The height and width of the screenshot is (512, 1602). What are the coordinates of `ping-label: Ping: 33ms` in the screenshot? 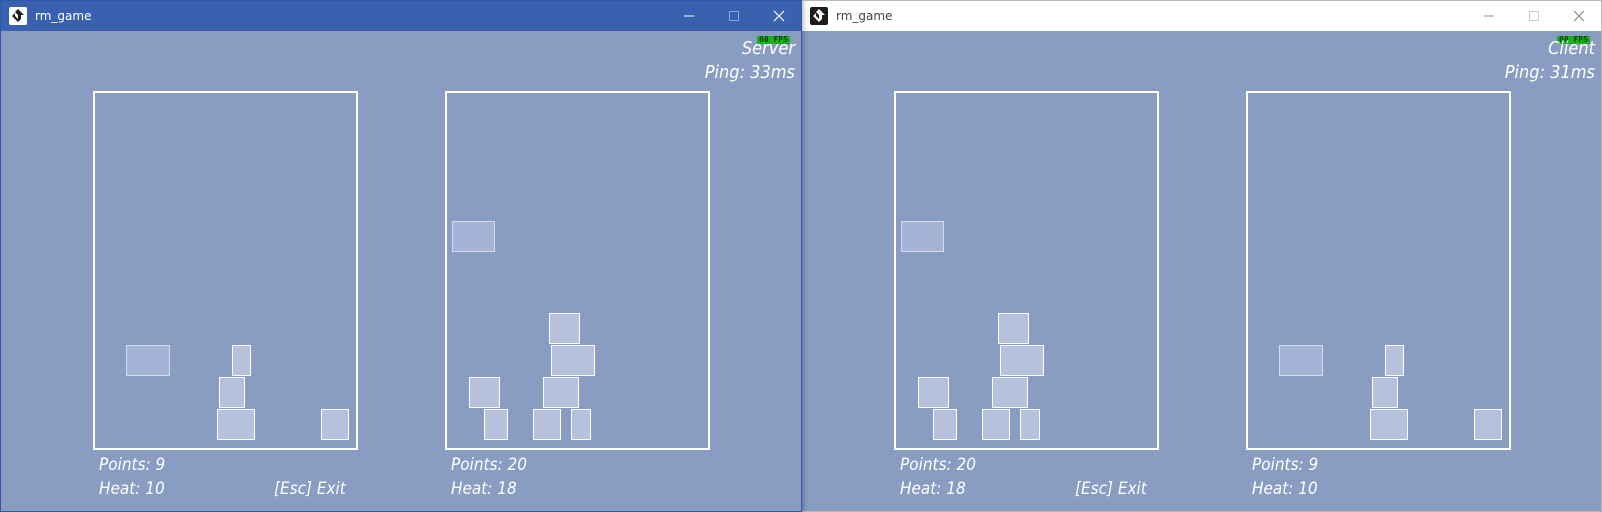 It's located at (749, 72).